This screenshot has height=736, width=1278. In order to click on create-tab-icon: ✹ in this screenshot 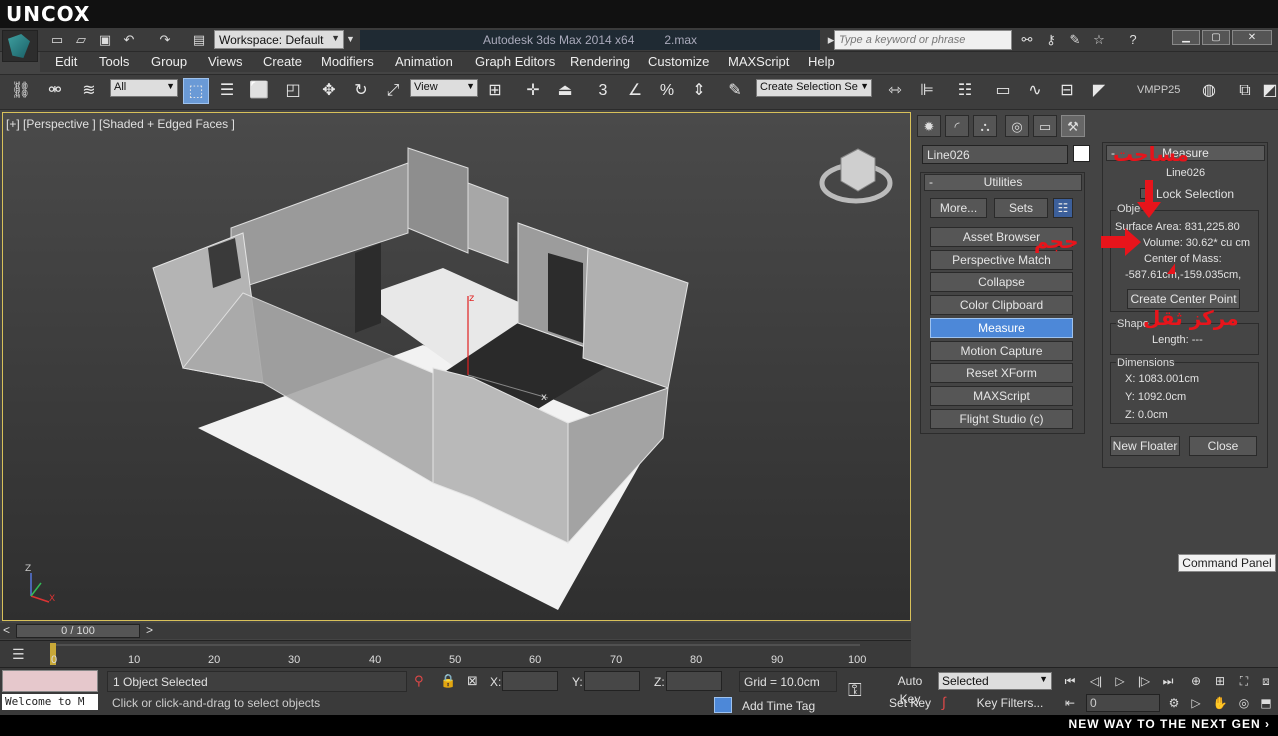, I will do `click(929, 126)`.